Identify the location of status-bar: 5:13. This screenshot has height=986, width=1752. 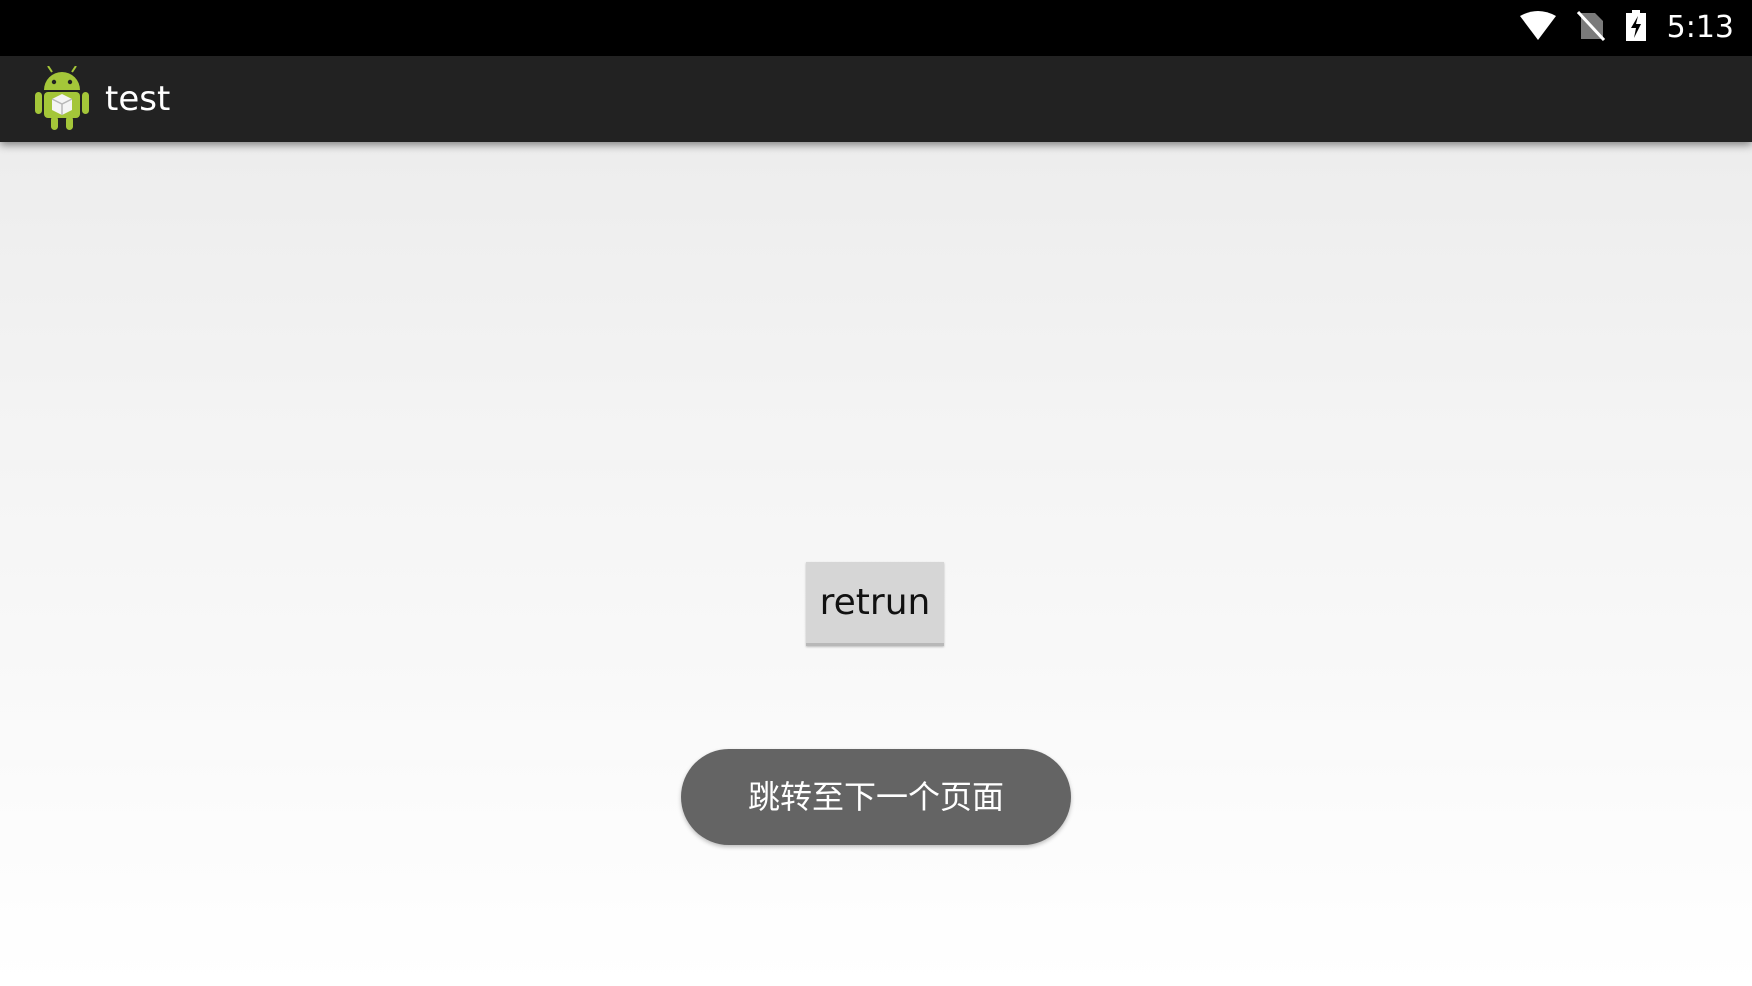
(876, 28).